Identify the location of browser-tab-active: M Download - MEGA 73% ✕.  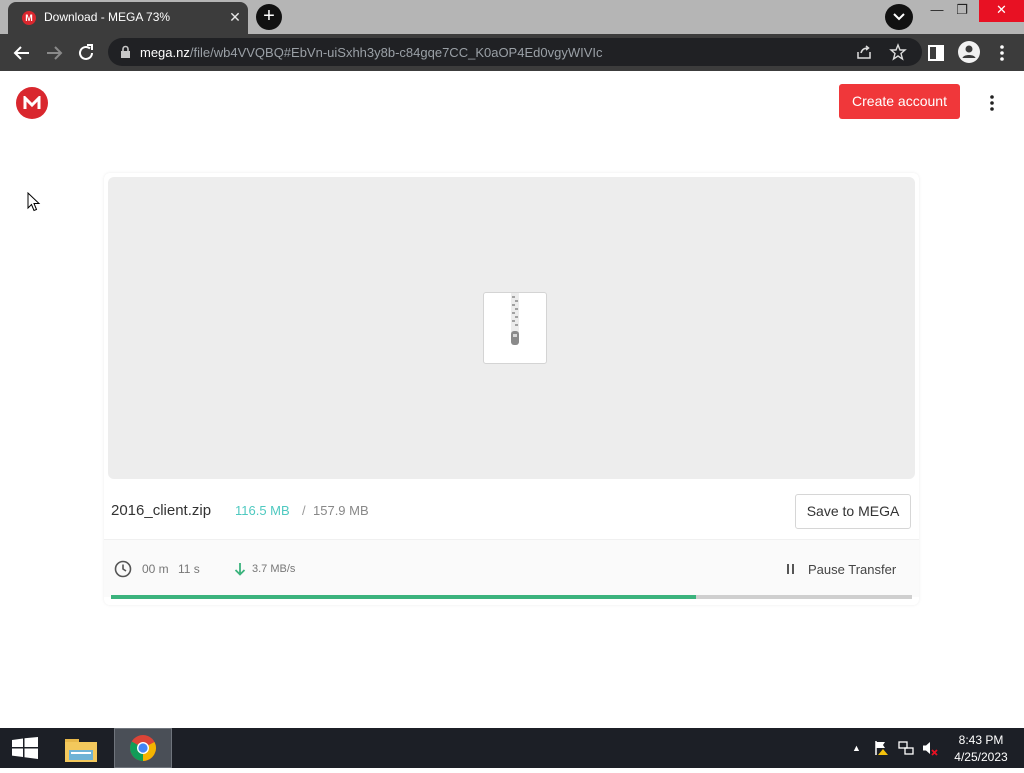
(128, 18).